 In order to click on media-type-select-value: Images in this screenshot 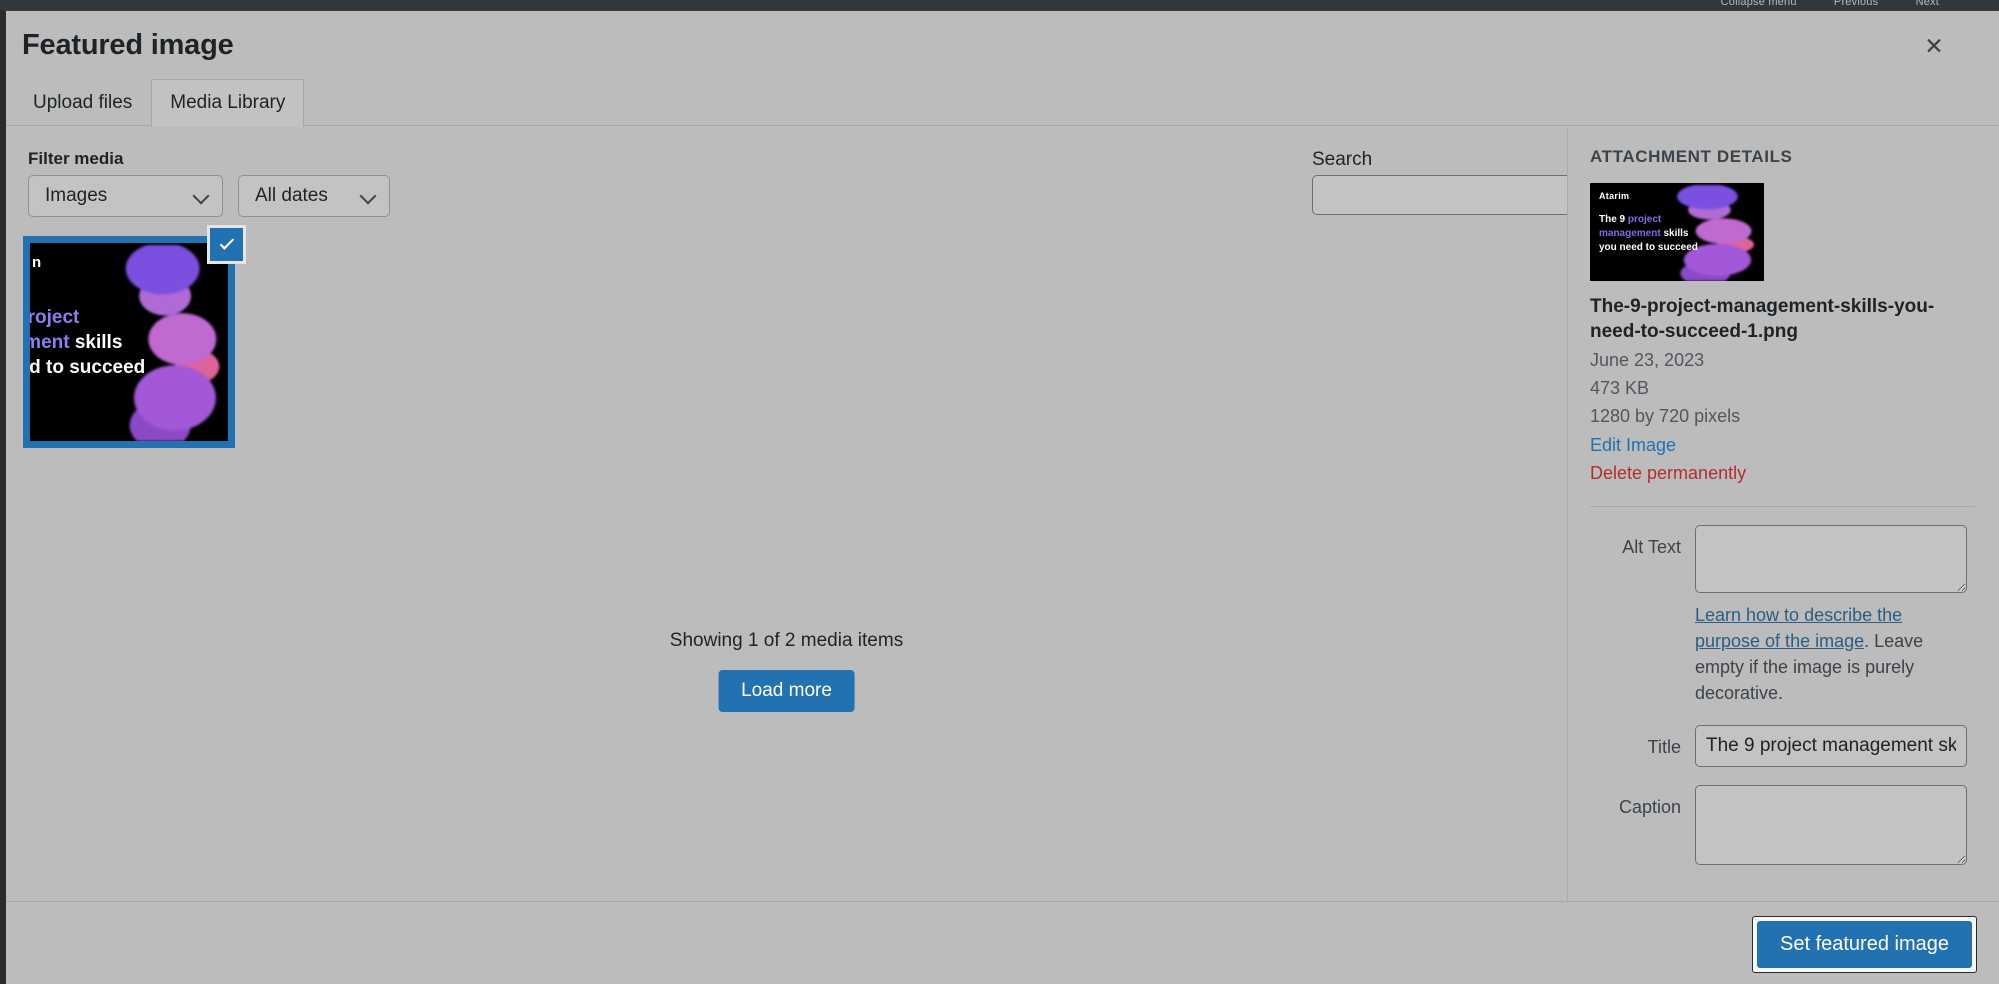, I will do `click(76, 195)`.